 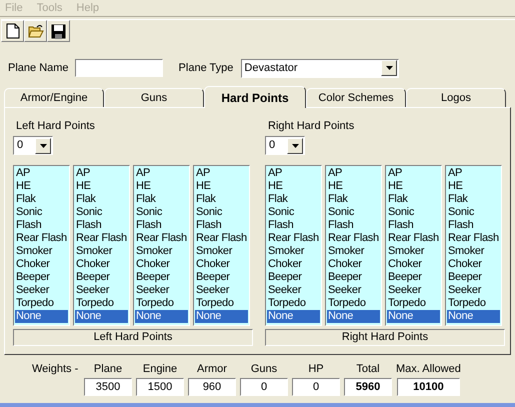 I want to click on toolbar-button, so click(x=12, y=31).